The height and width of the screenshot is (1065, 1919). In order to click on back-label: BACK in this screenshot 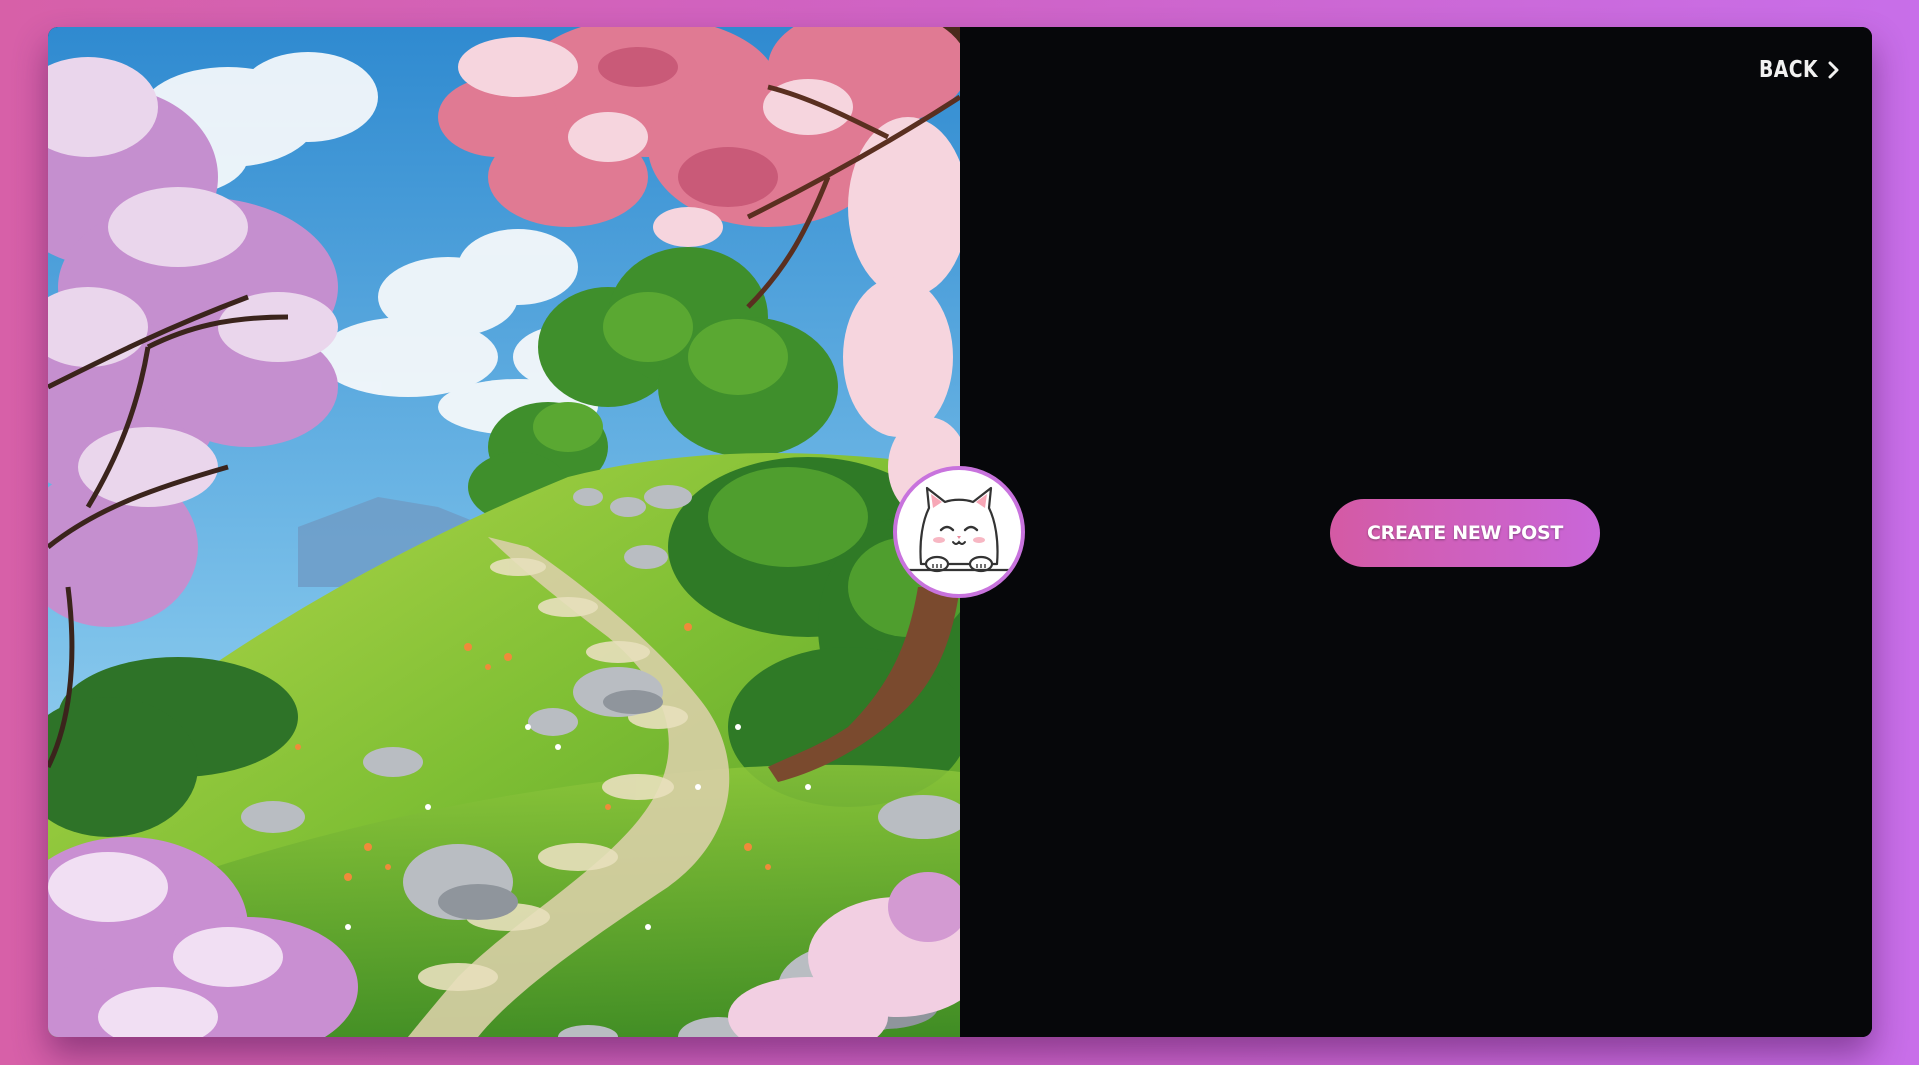, I will do `click(1788, 70)`.